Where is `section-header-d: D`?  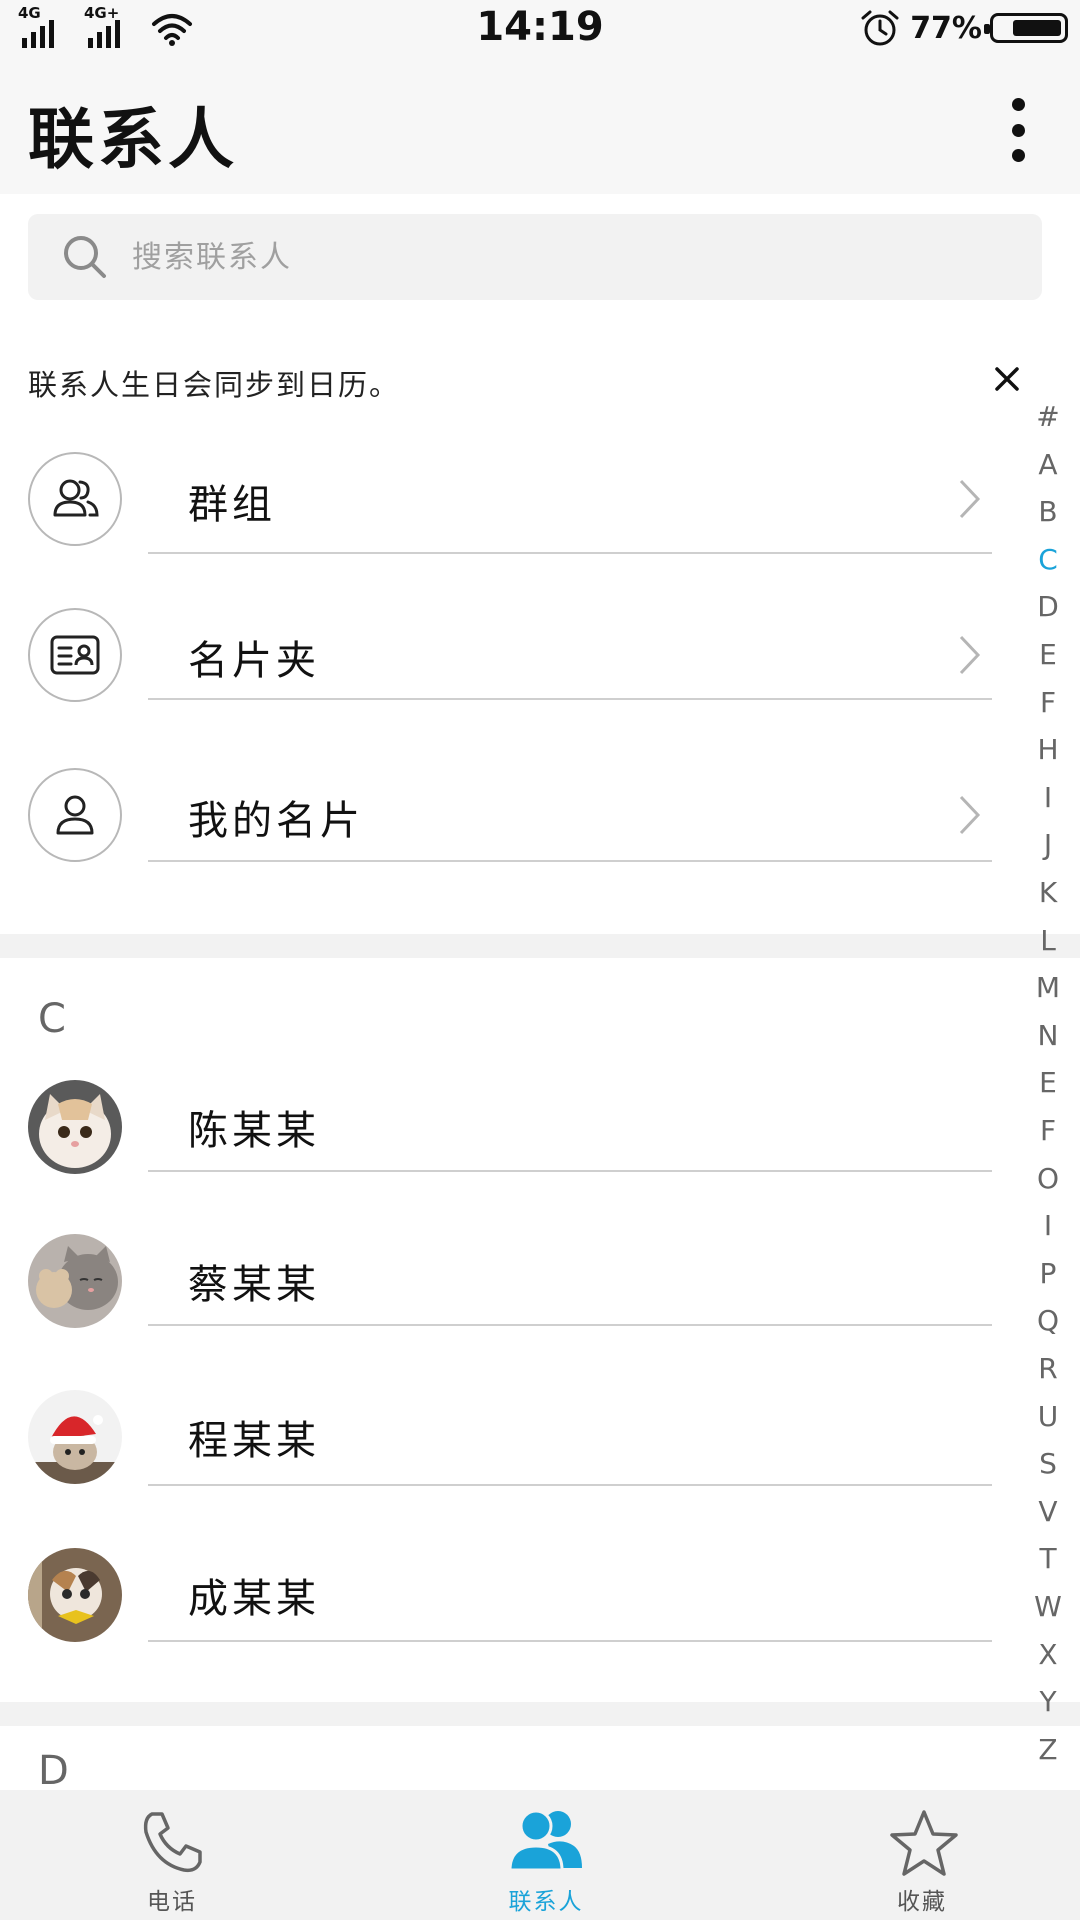
section-header-d: D is located at coordinates (53, 1771).